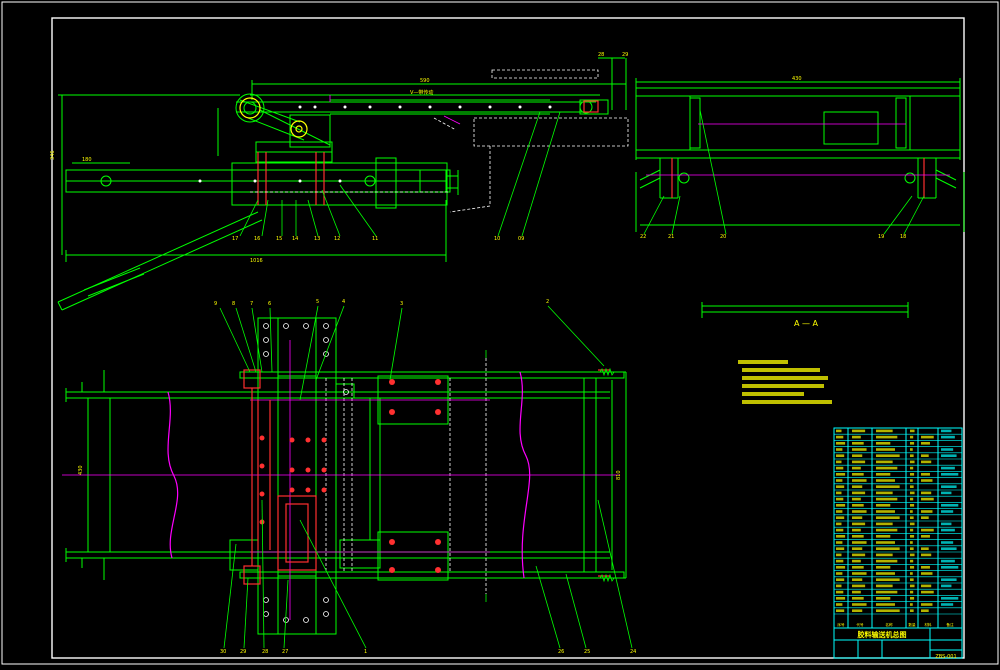  What do you see at coordinates (521, 239) in the screenshot?
I see `svg-text: 09` at bounding box center [521, 239].